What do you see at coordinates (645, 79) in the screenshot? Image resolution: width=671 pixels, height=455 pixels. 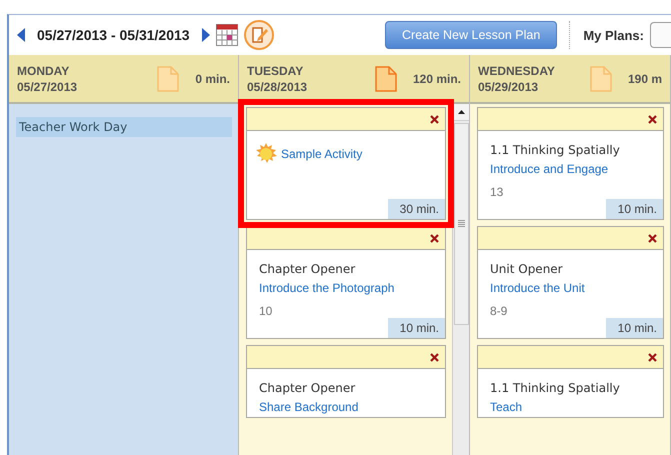 I see `day-minutes: 190 m` at bounding box center [645, 79].